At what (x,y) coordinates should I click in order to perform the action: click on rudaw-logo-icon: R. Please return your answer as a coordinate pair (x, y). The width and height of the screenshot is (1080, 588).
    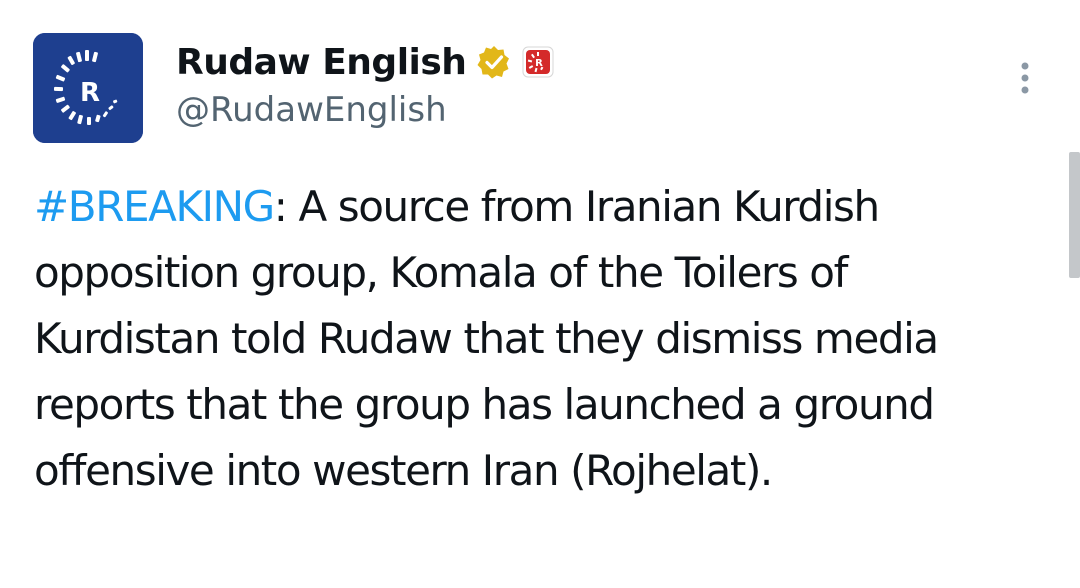
    Looking at the image, I should click on (88, 88).